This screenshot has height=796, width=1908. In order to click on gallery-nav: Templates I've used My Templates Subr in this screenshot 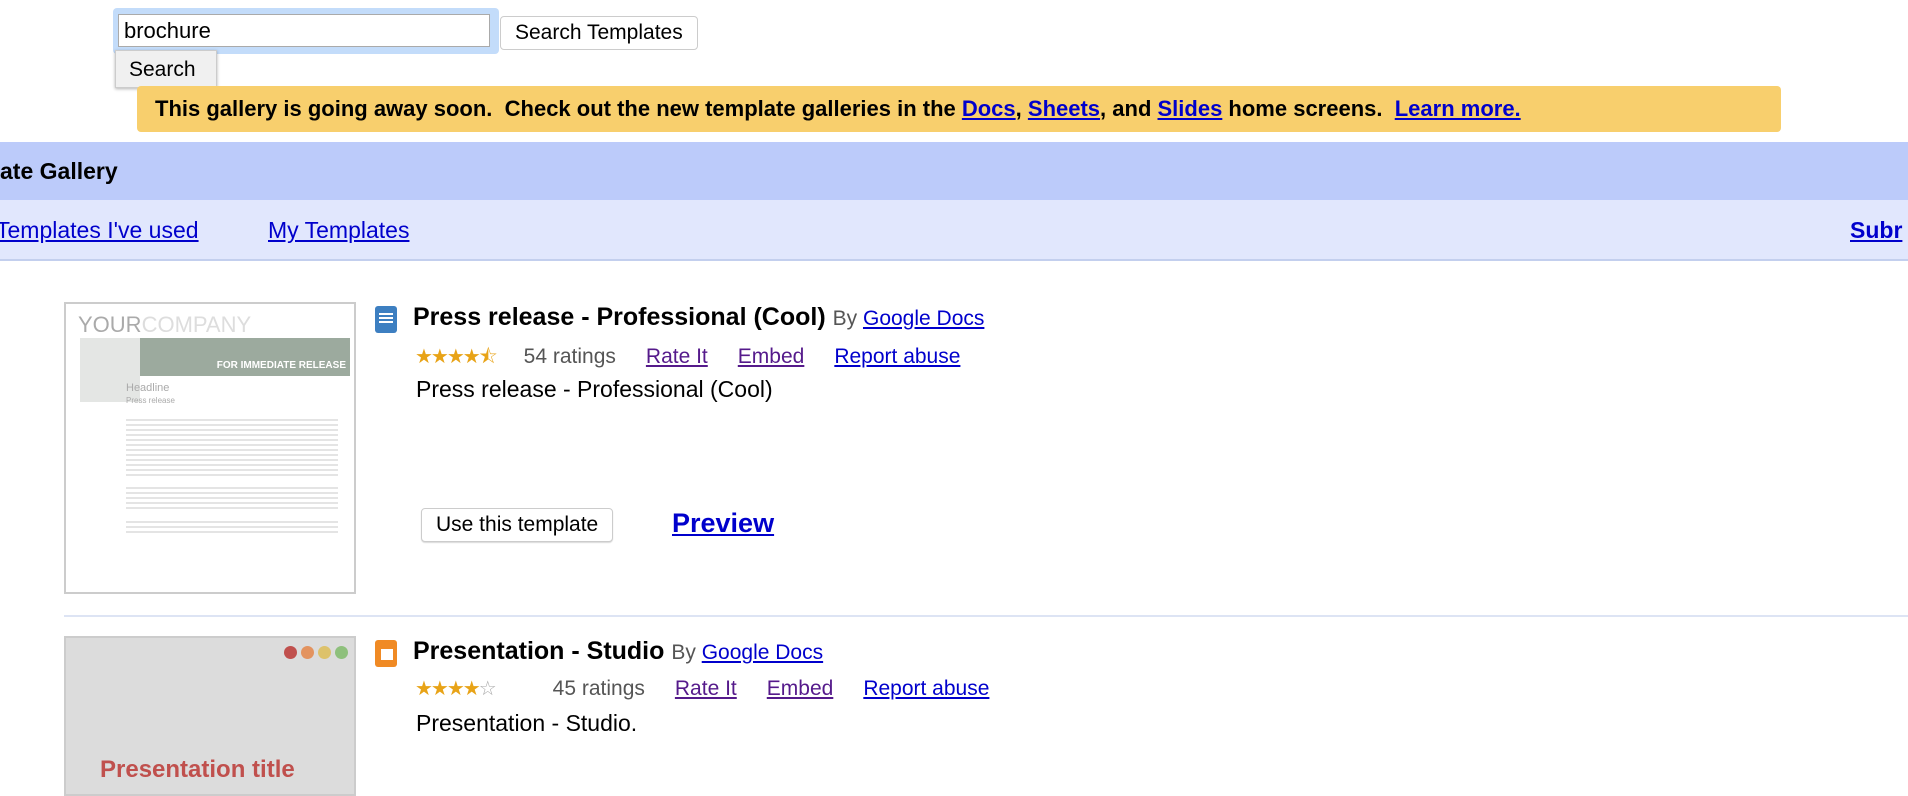, I will do `click(954, 230)`.